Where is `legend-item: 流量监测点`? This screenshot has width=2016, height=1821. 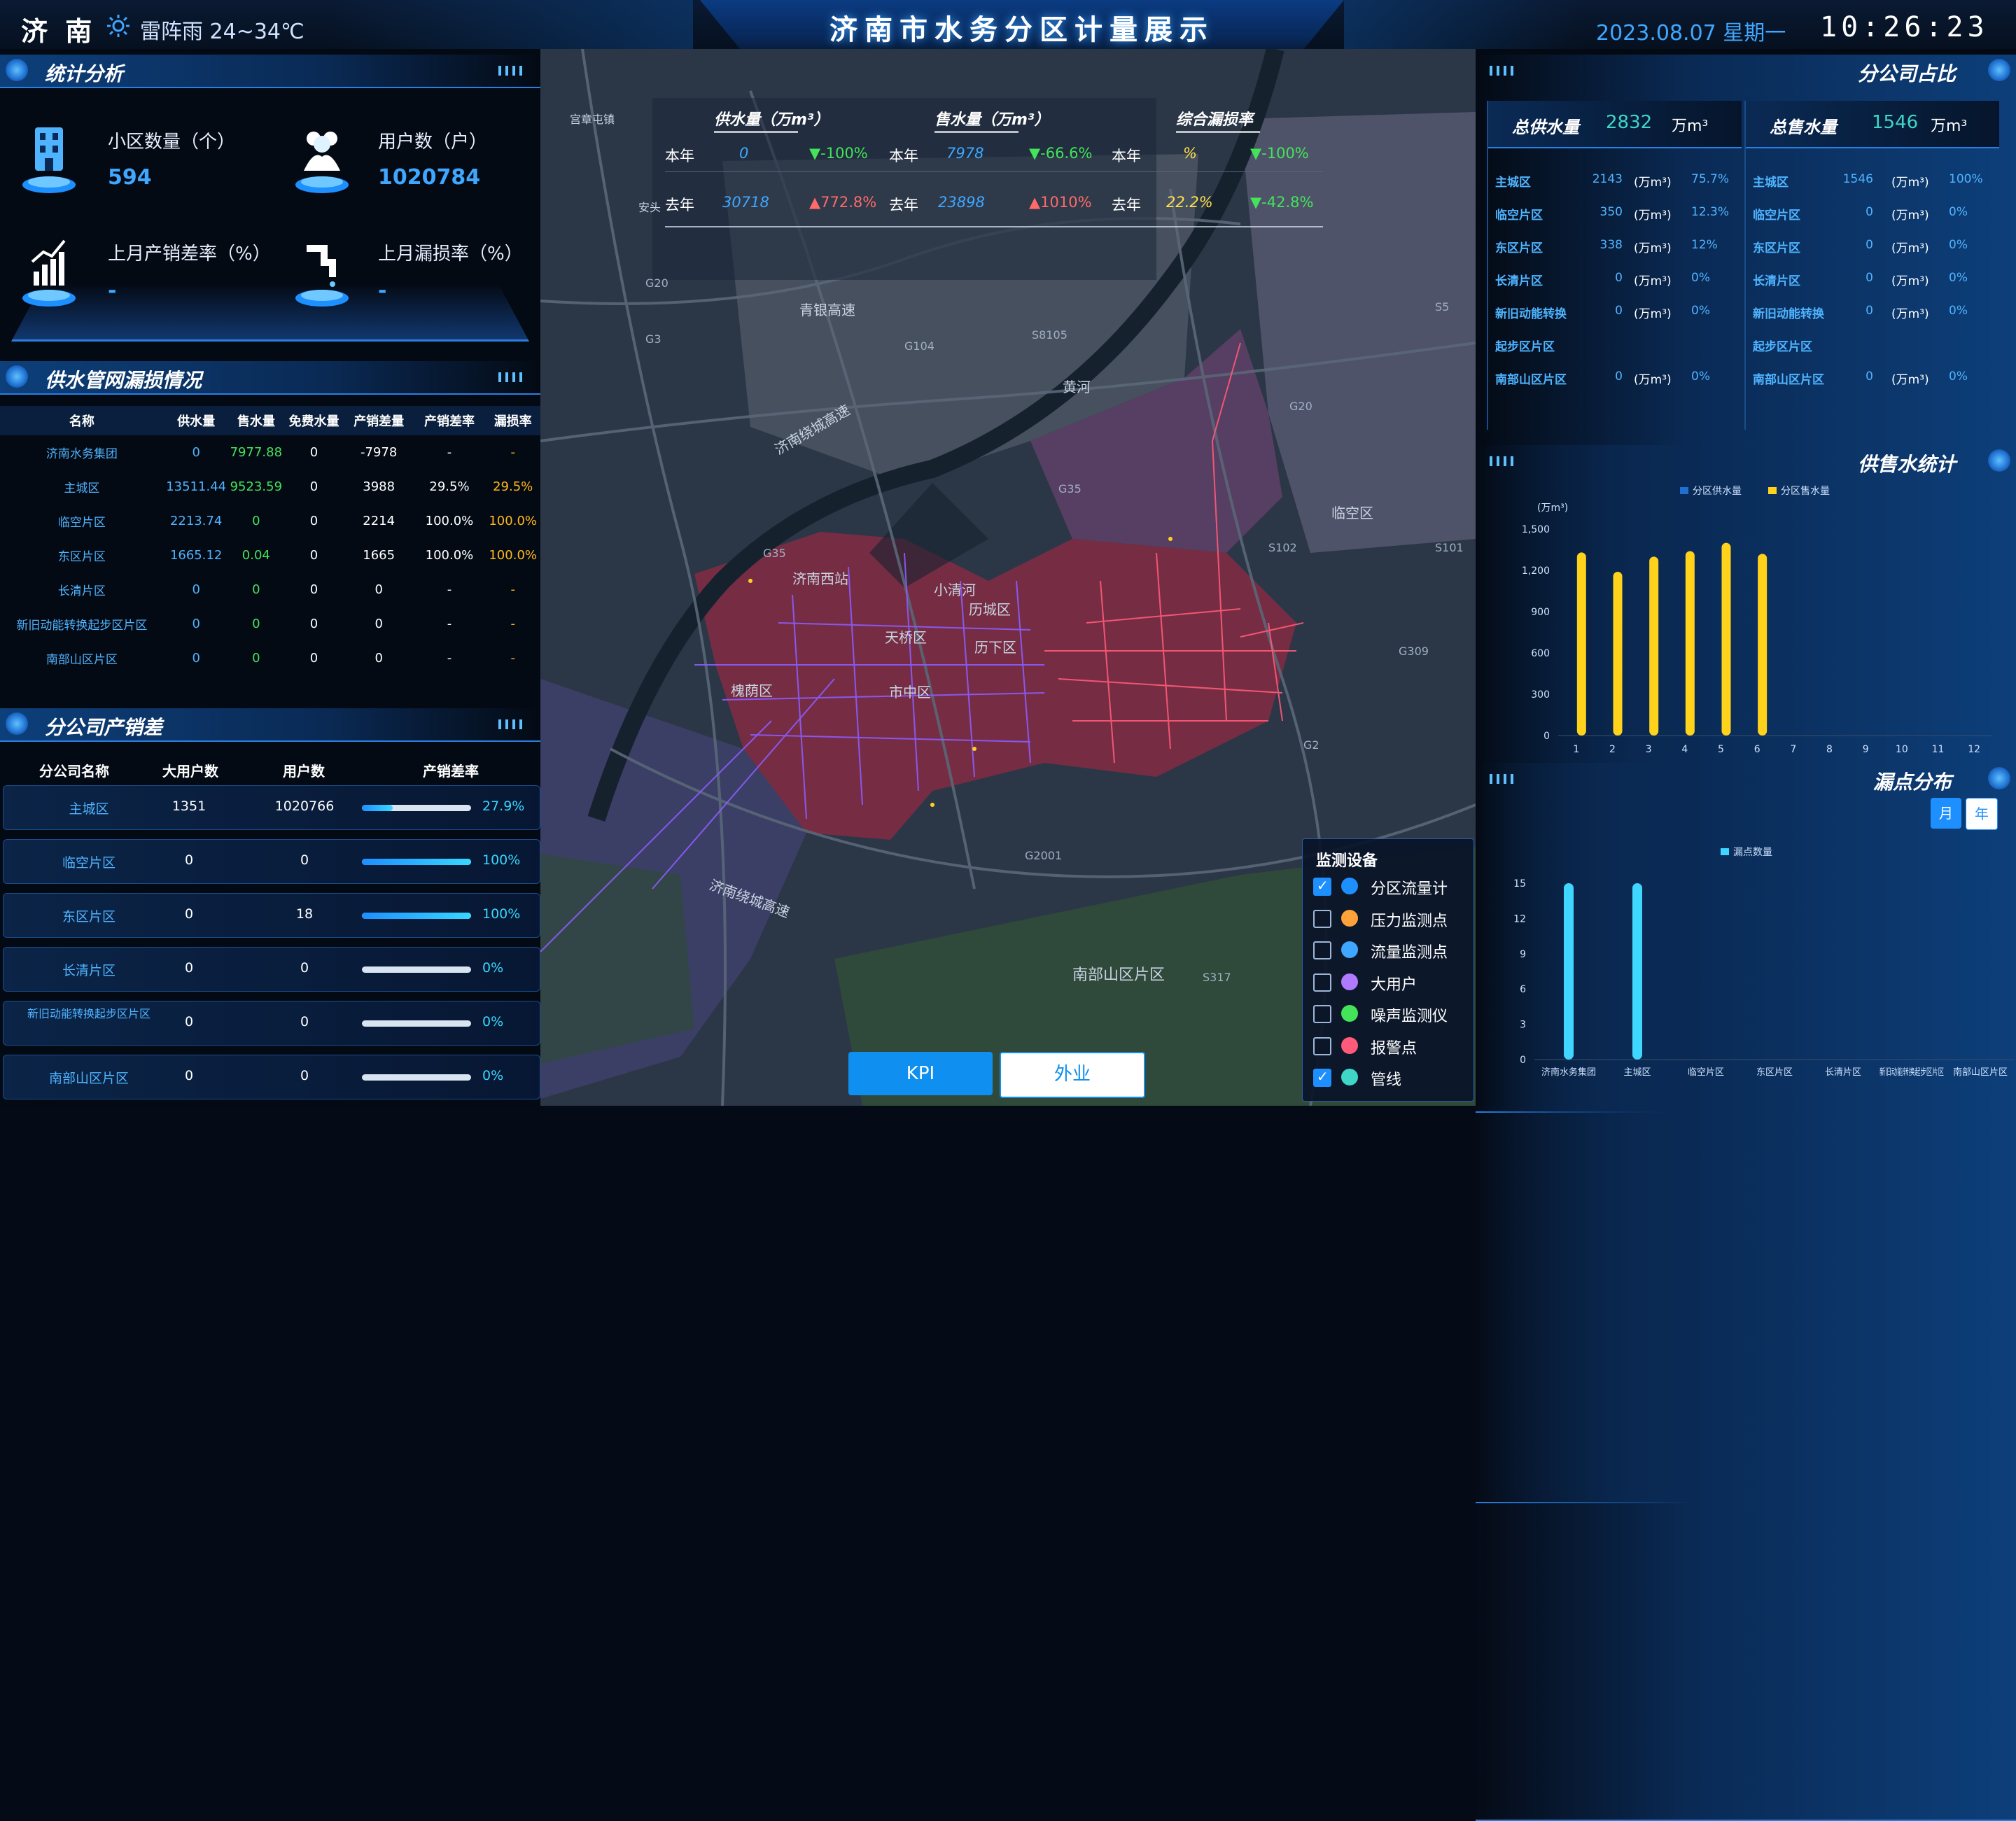 legend-item: 流量监测点 is located at coordinates (1392, 949).